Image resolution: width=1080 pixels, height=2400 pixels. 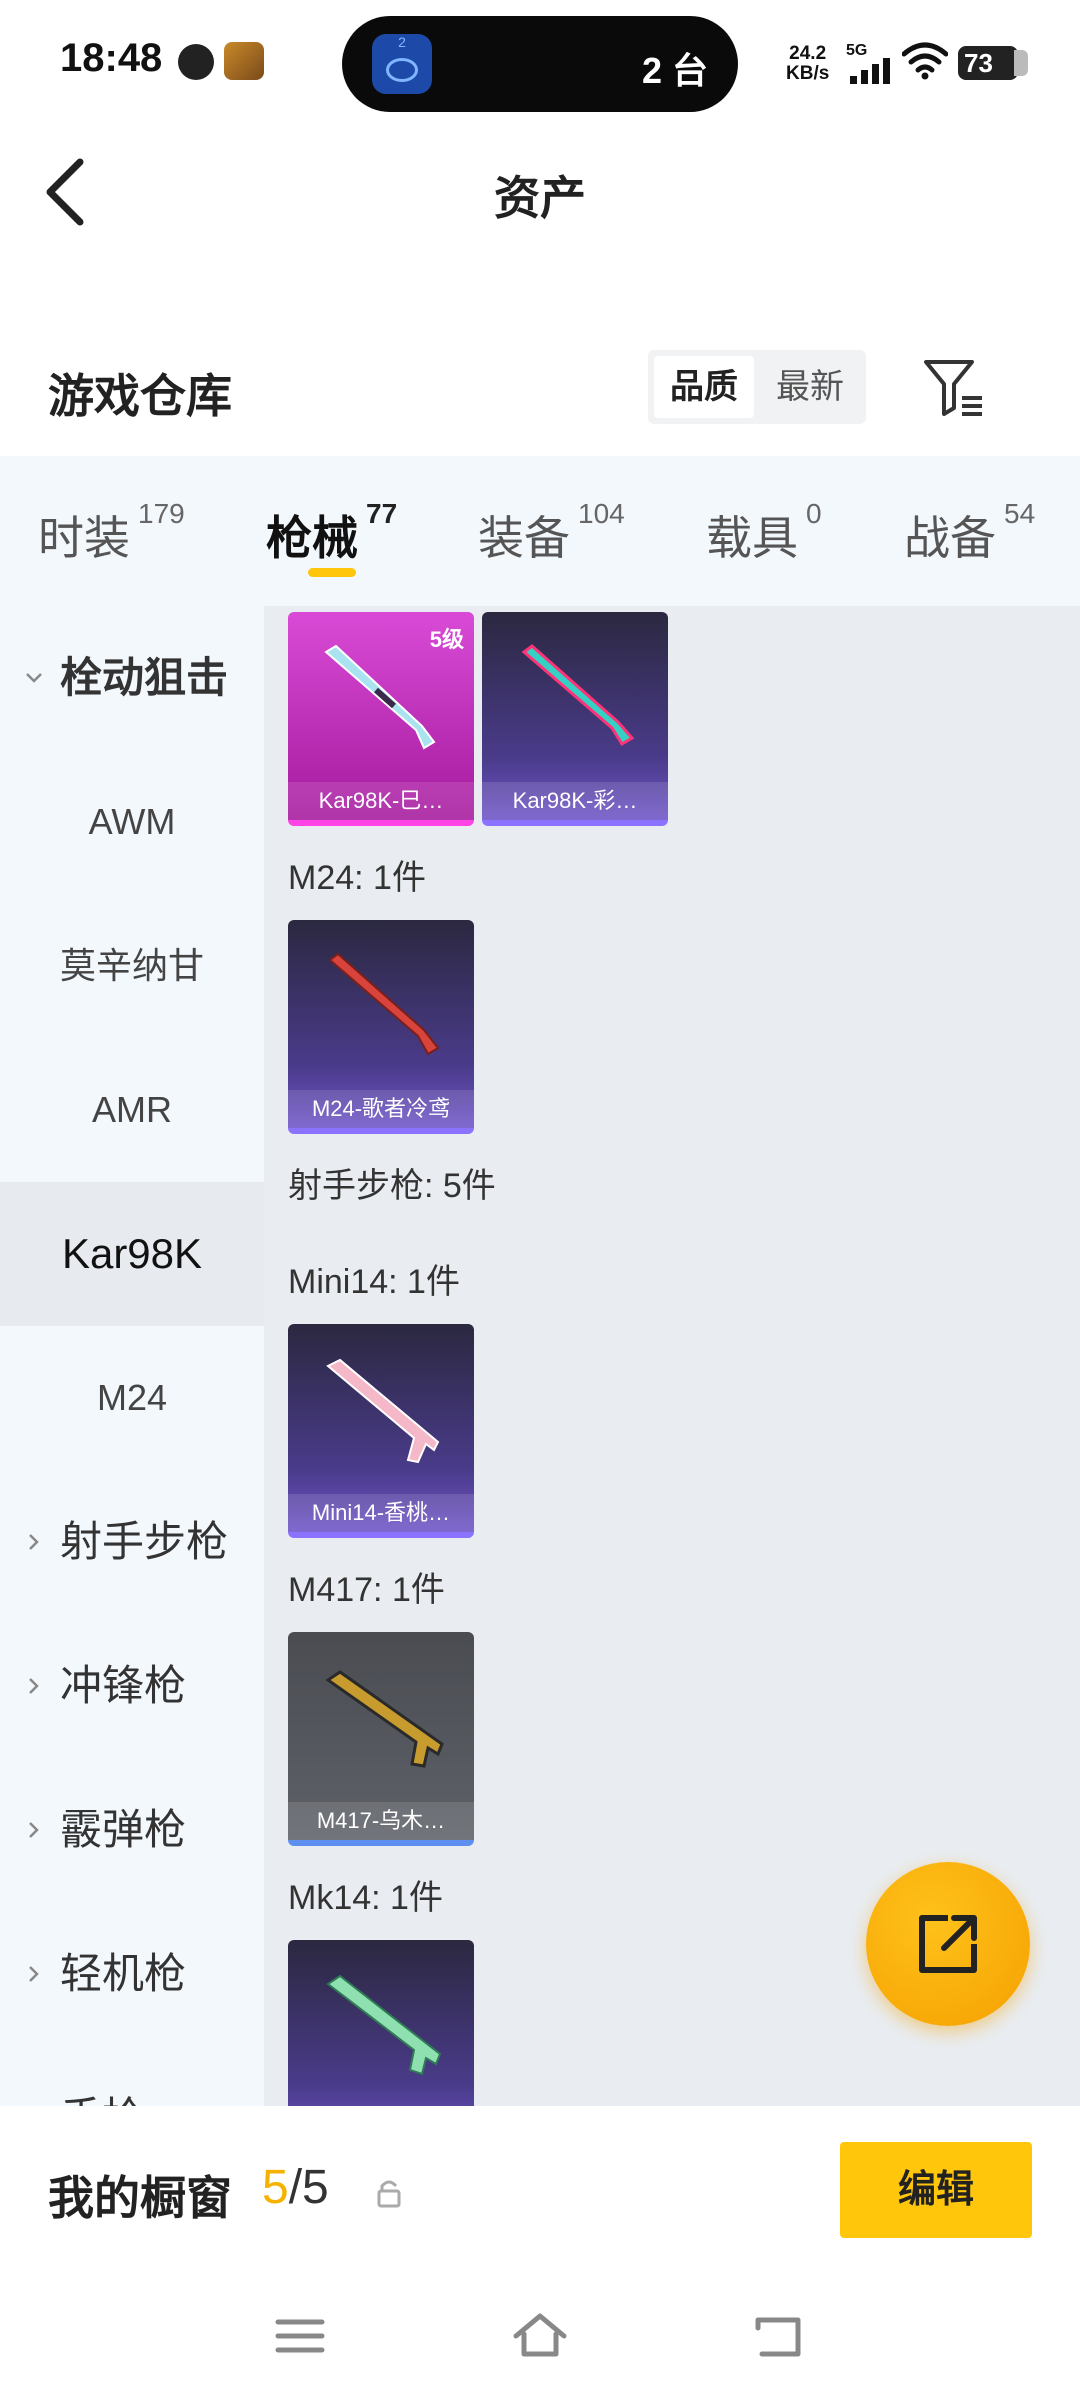 What do you see at coordinates (389, 2194) in the screenshot?
I see `lock-icon` at bounding box center [389, 2194].